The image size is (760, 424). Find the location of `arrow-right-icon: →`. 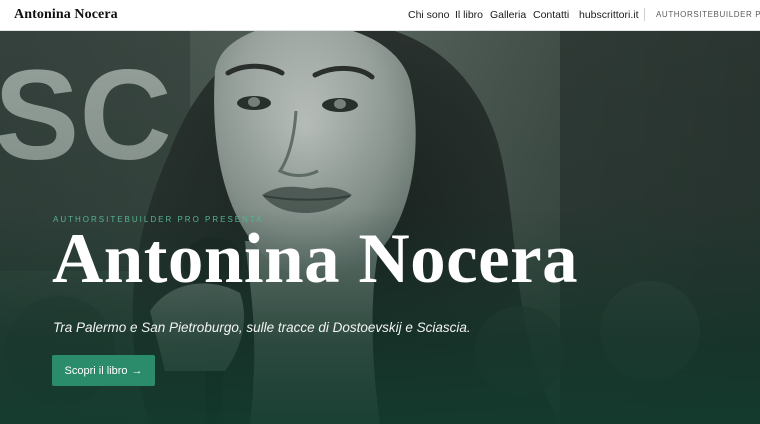

arrow-right-icon: → is located at coordinates (137, 370).